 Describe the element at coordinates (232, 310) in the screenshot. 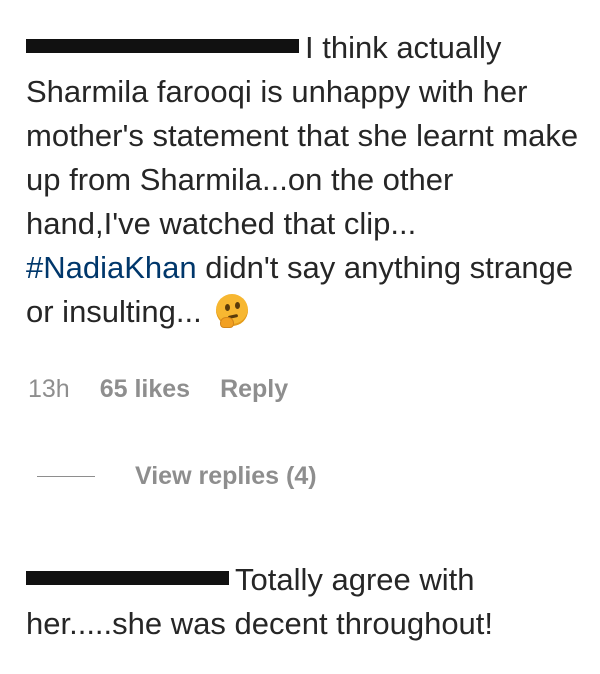

I see `thinking-face-icon` at that location.